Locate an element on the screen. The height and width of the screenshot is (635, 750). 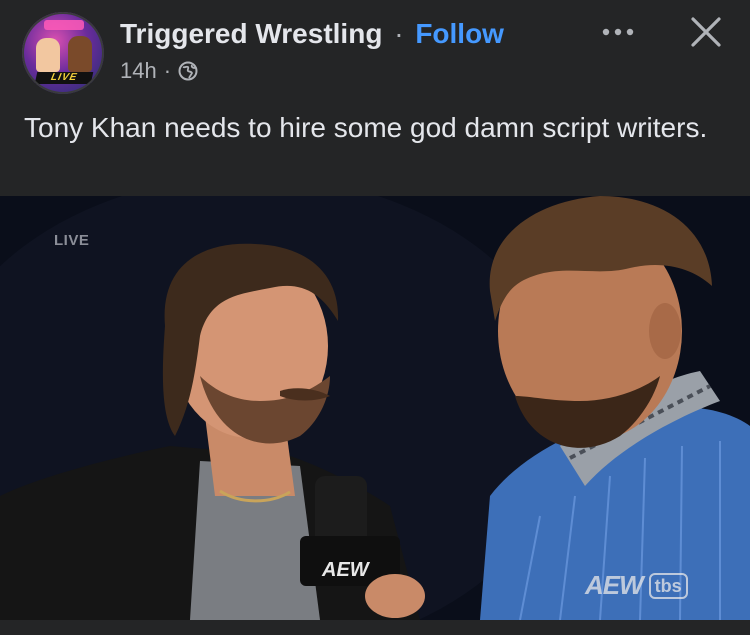
aew-logo-text: AEW is located at coordinates (614, 585).